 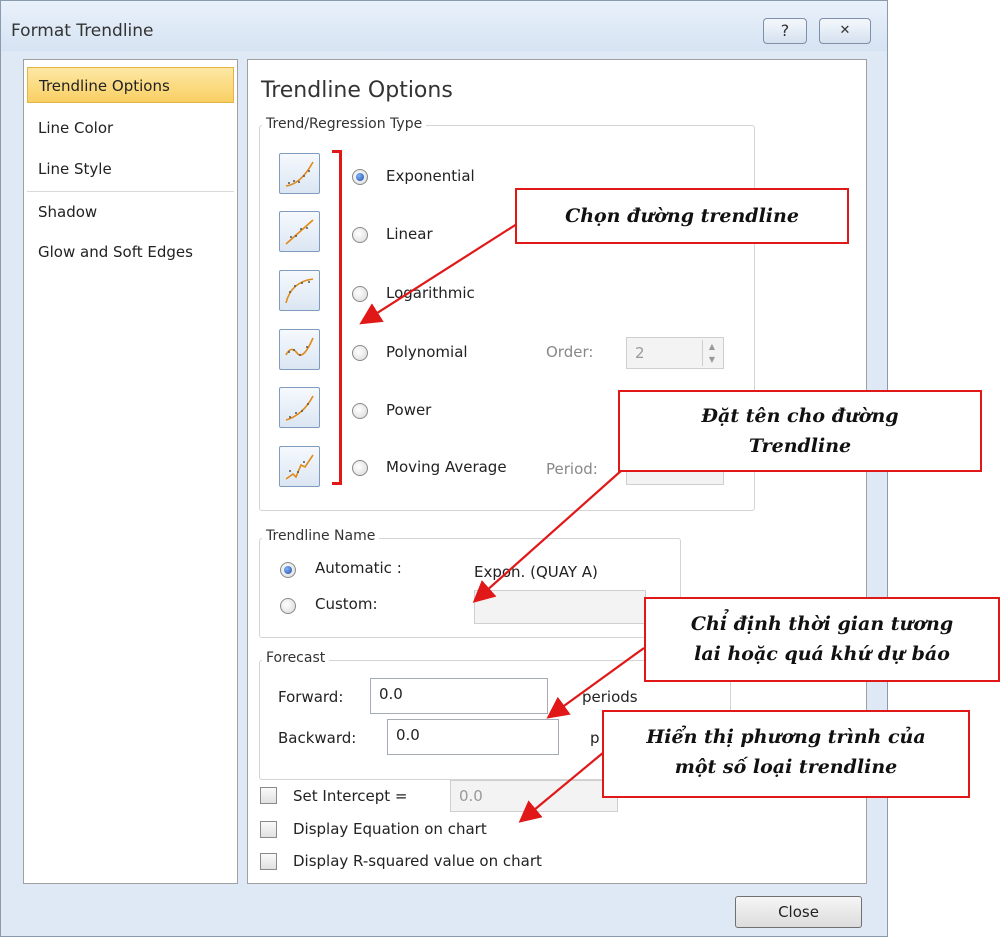 I want to click on callout-trendline-name: Đặt tên cho đường Trendline, so click(x=800, y=431).